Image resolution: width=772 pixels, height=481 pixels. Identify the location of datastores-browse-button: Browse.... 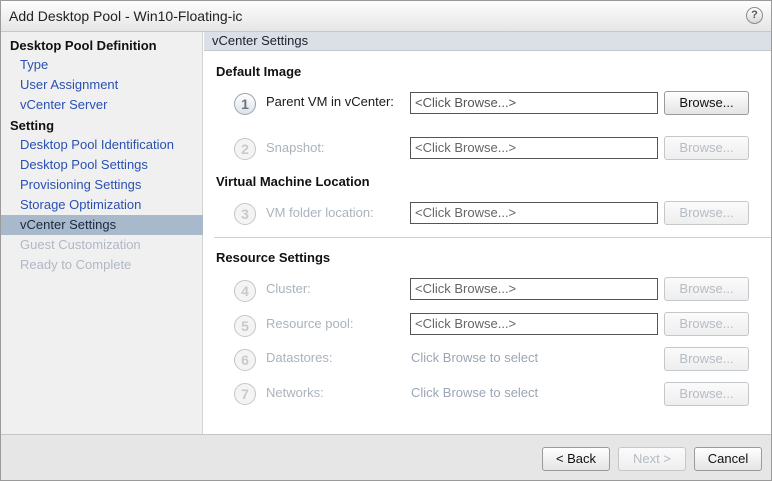
(706, 359).